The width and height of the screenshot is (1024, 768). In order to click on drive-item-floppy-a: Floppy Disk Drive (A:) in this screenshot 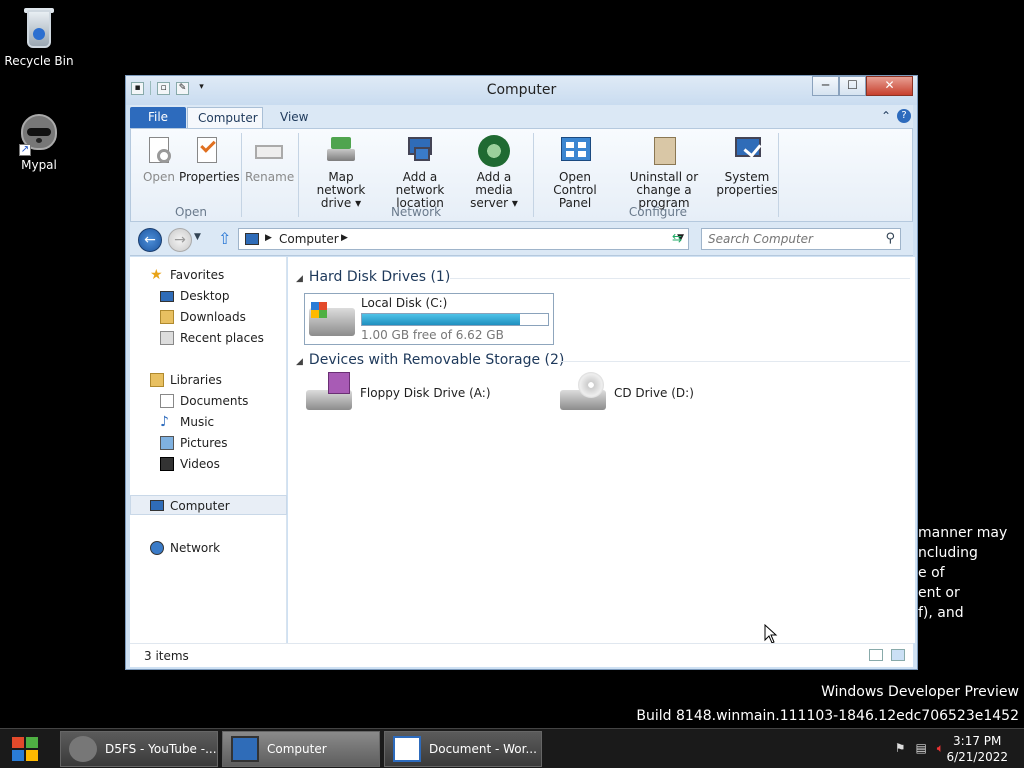, I will do `click(421, 397)`.